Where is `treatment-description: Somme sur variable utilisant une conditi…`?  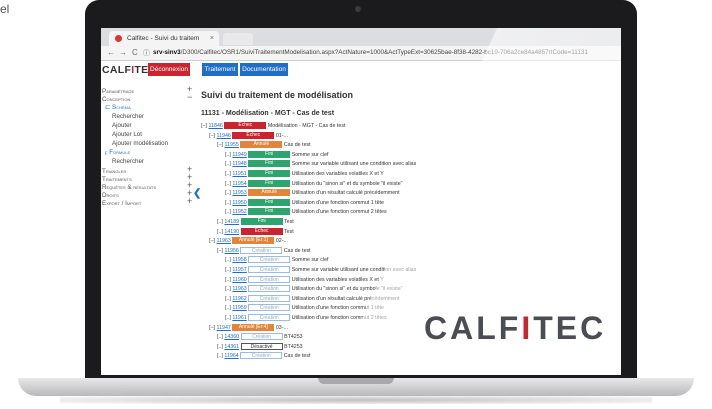
treatment-description: Somme sur variable utilisant une conditi… is located at coordinates (354, 270).